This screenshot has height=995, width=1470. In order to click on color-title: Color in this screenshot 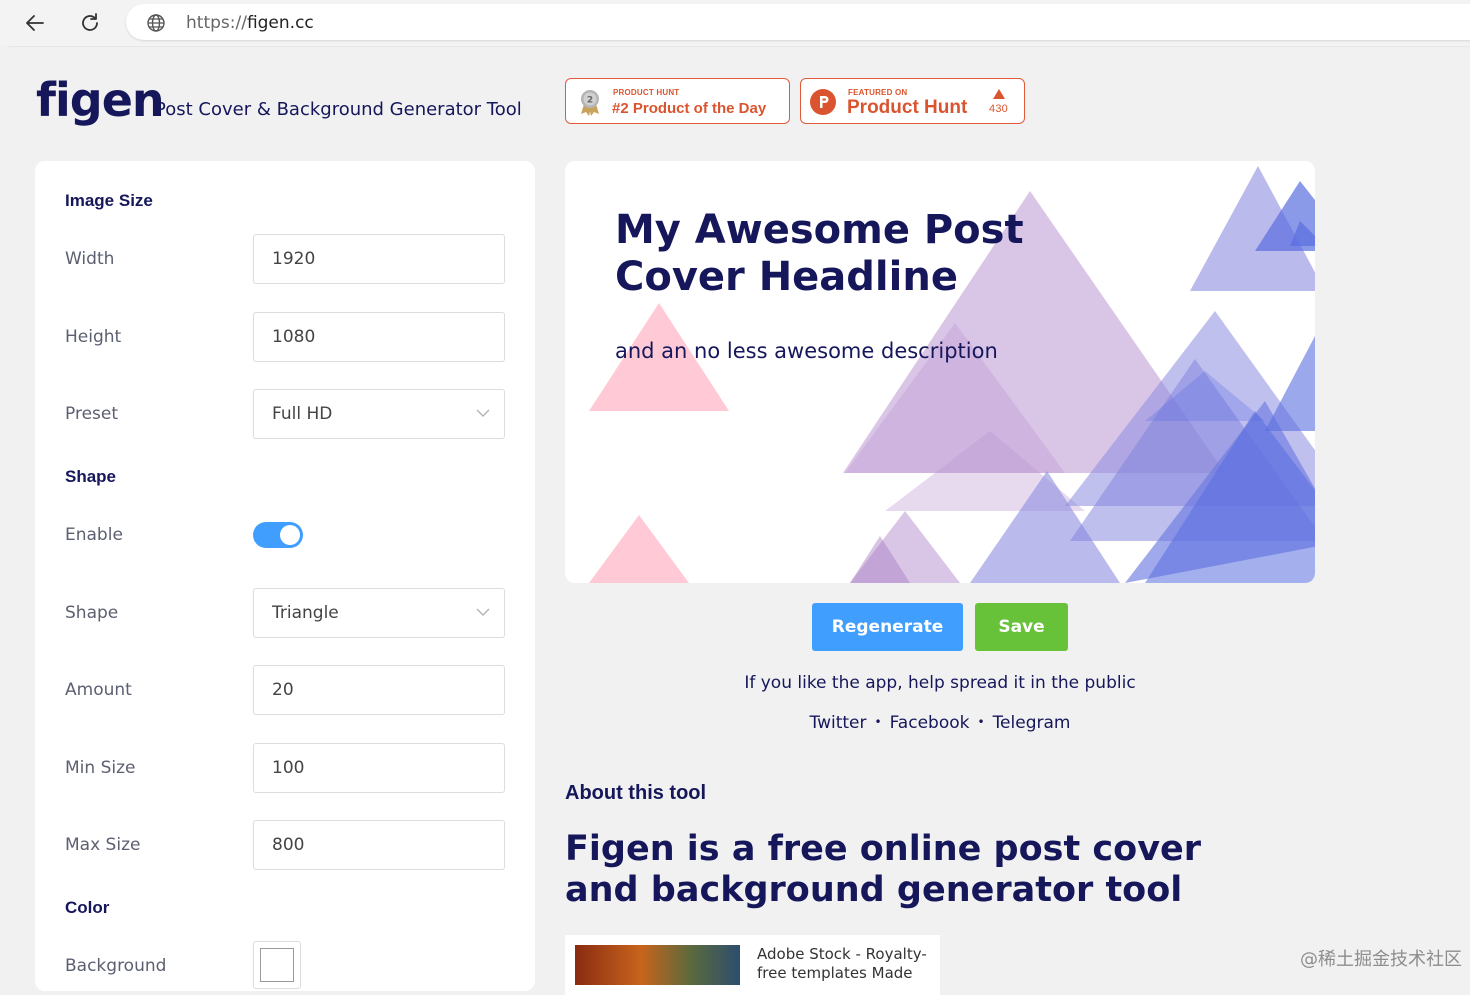, I will do `click(87, 907)`.